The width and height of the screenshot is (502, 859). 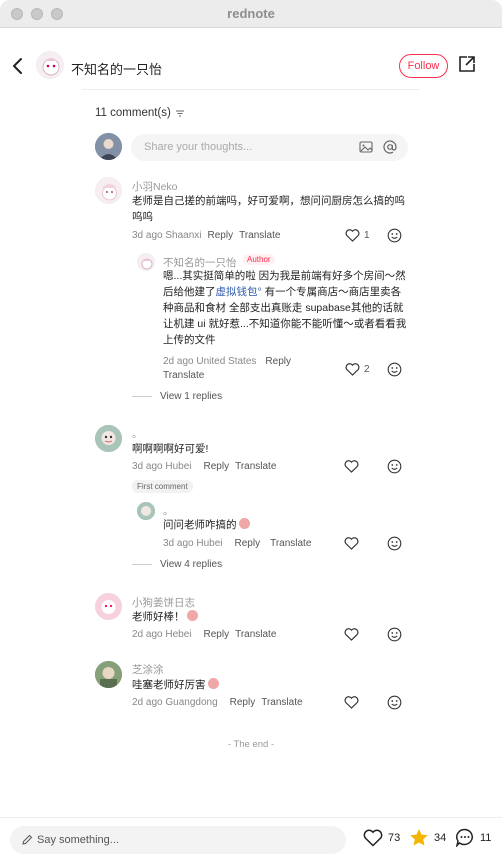 What do you see at coordinates (175, 702) in the screenshot?
I see `comment-time-location: 2d ago Guangdong` at bounding box center [175, 702].